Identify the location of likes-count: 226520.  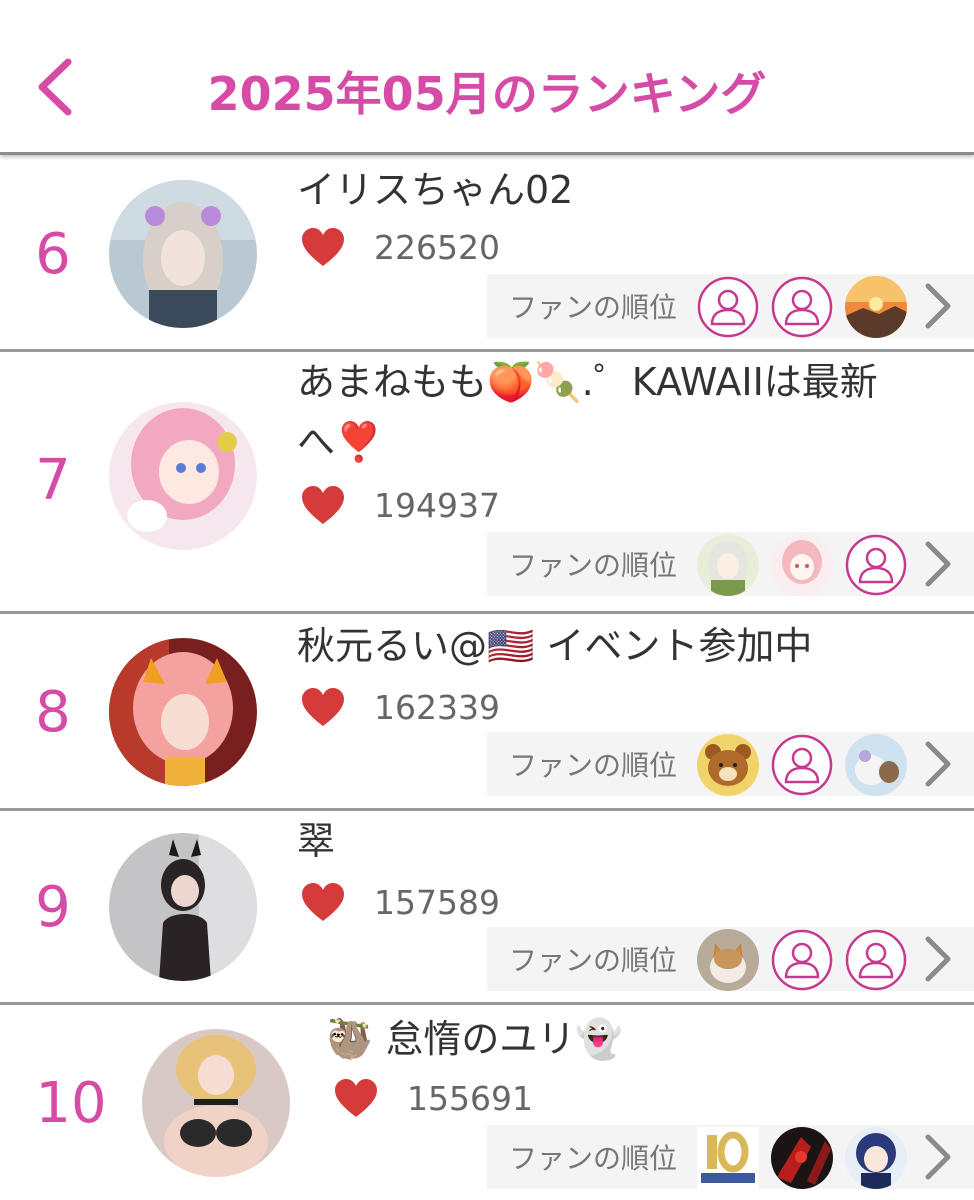
(437, 247).